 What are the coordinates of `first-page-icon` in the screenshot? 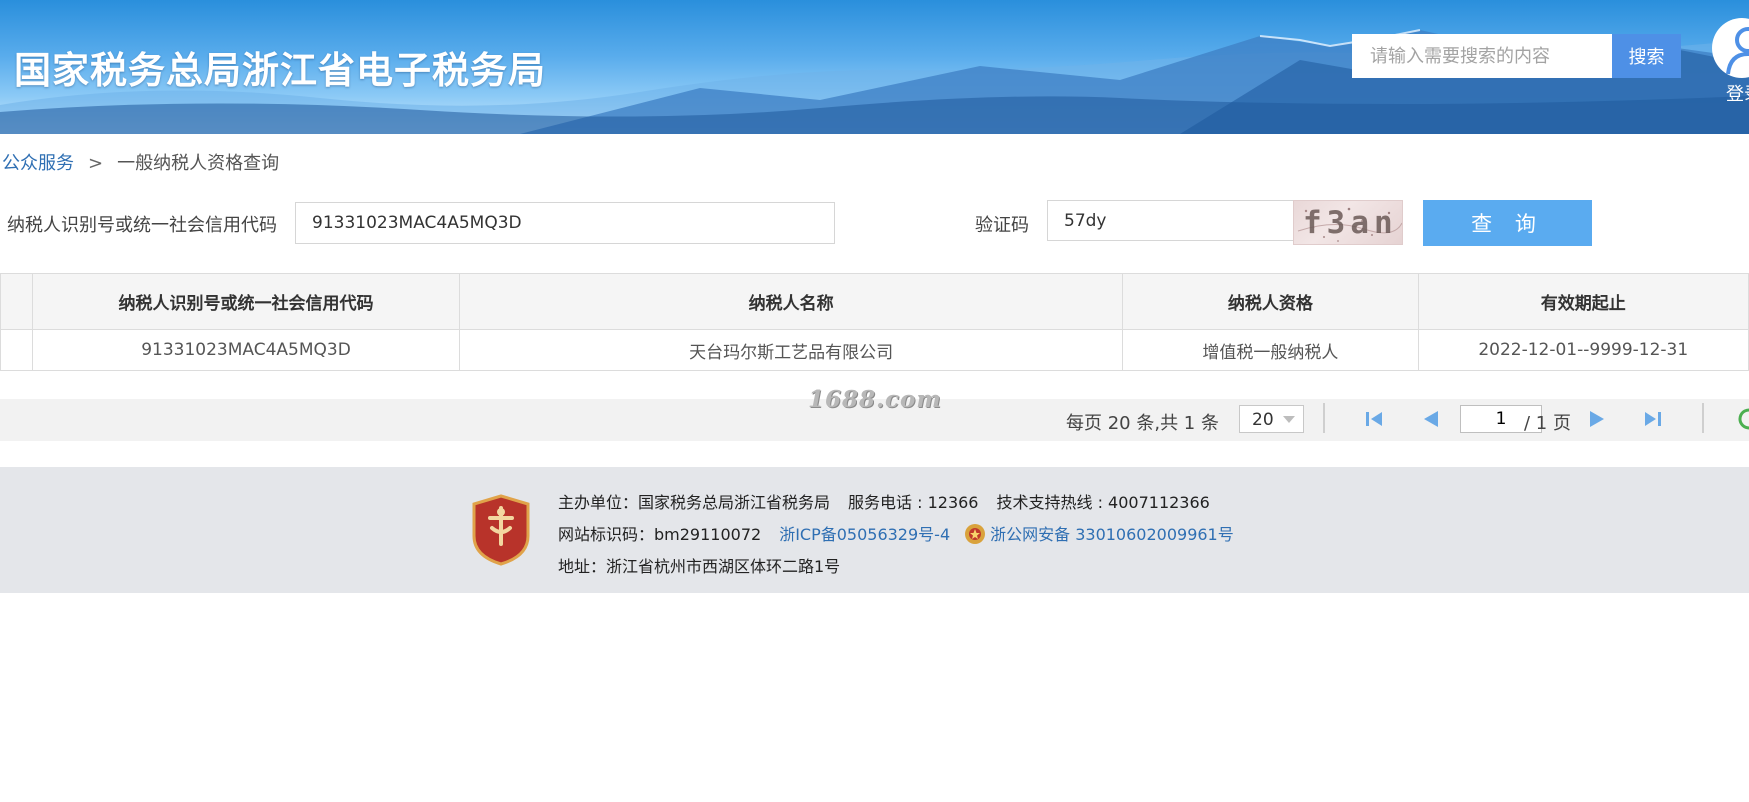 It's located at (1374, 419).